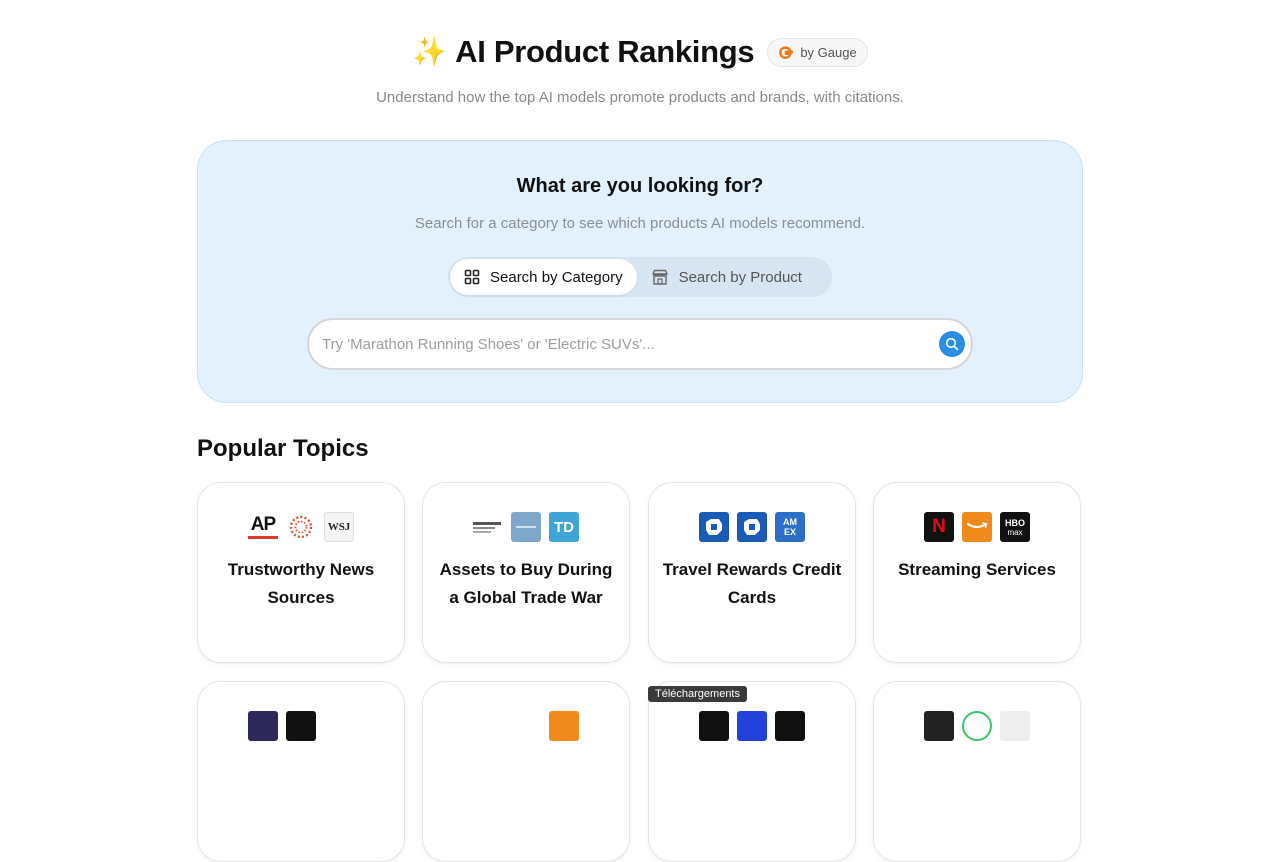  I want to click on dotted-circle-logo-icon, so click(301, 527).